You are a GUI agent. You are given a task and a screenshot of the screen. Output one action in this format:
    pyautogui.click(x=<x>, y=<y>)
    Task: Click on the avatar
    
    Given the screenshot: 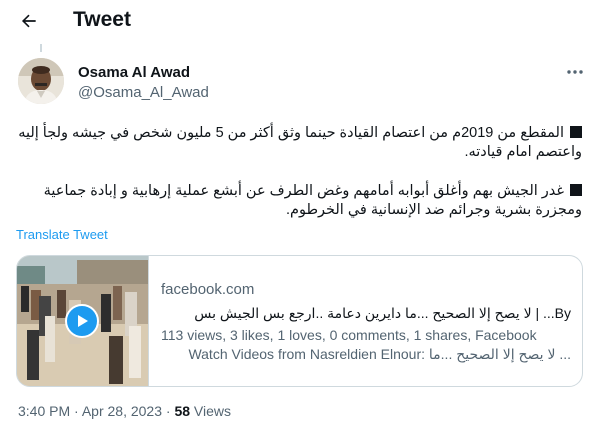 What is the action you would take?
    pyautogui.click(x=41, y=81)
    